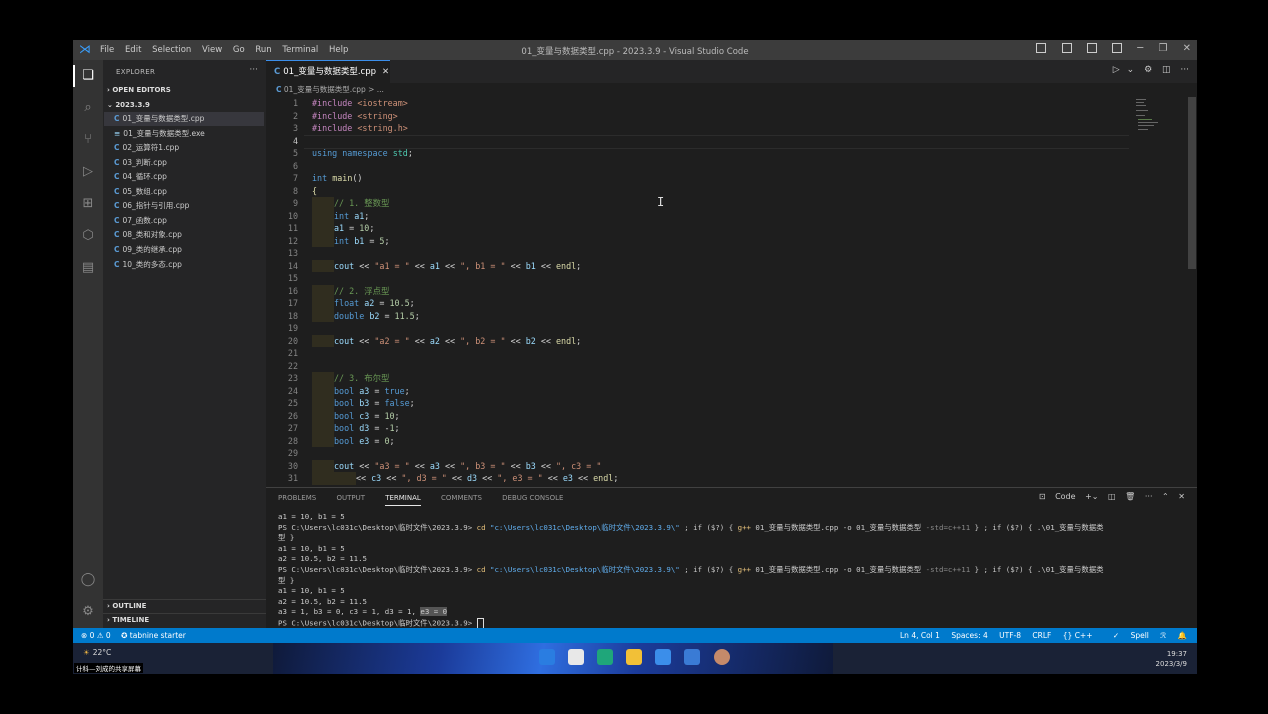  I want to click on feedback-icon: ℛ, so click(1163, 635).